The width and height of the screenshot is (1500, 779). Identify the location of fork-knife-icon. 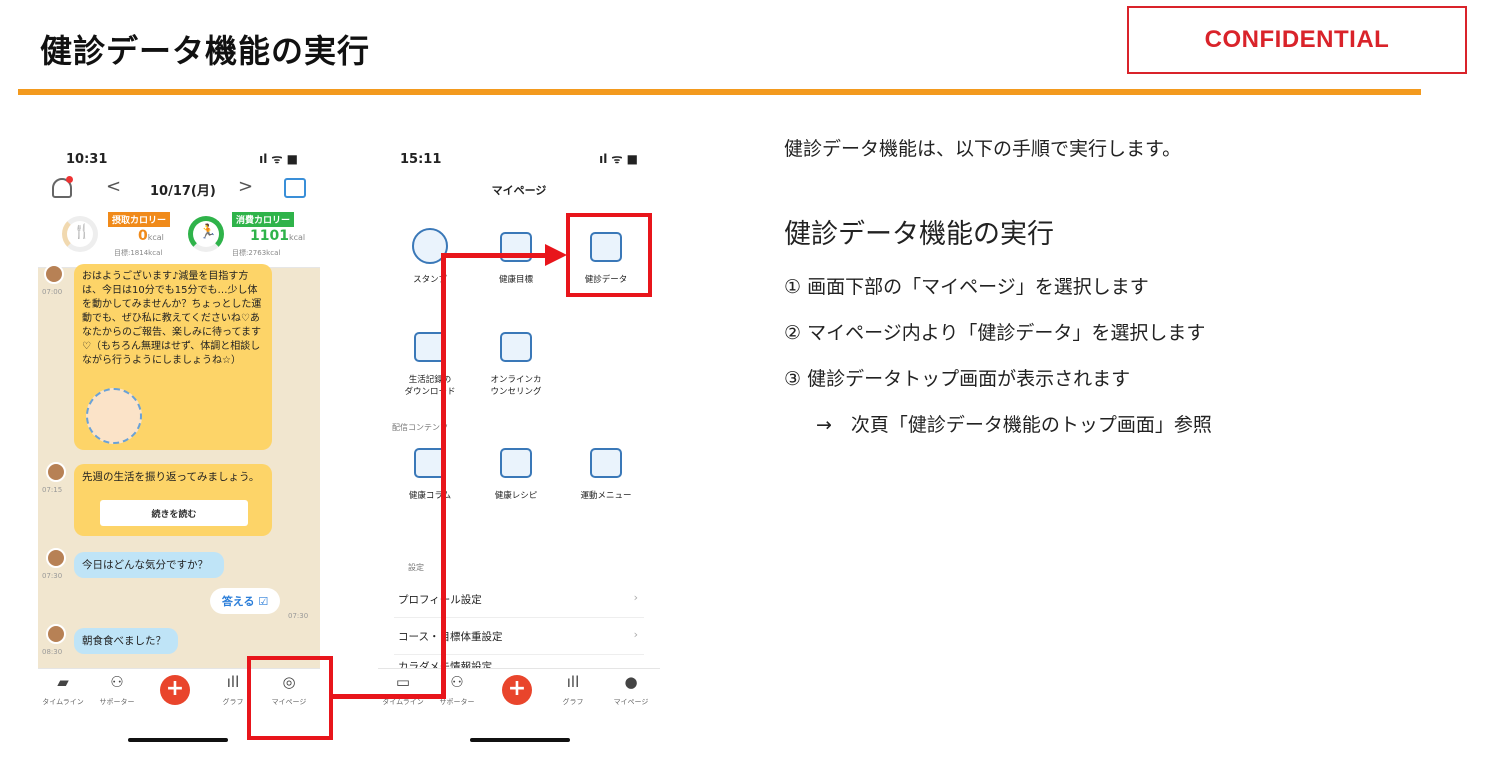
(516, 463).